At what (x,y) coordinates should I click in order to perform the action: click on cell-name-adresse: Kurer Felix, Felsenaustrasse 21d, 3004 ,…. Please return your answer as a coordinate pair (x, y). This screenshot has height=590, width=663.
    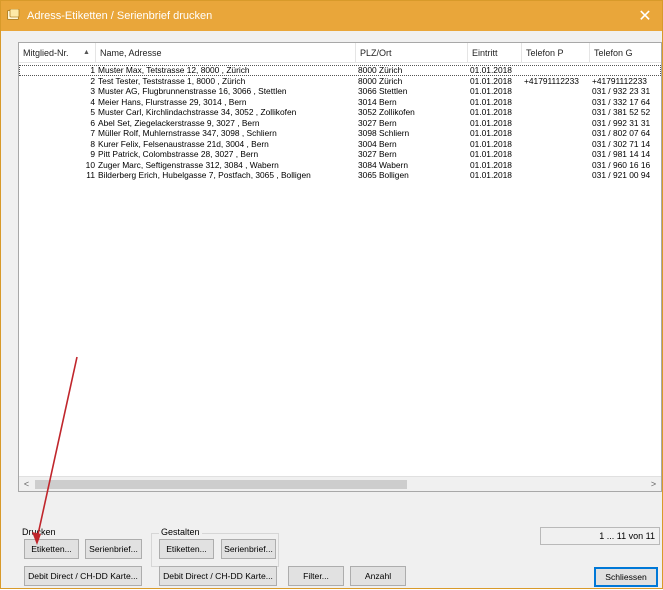
    Looking at the image, I should click on (183, 143).